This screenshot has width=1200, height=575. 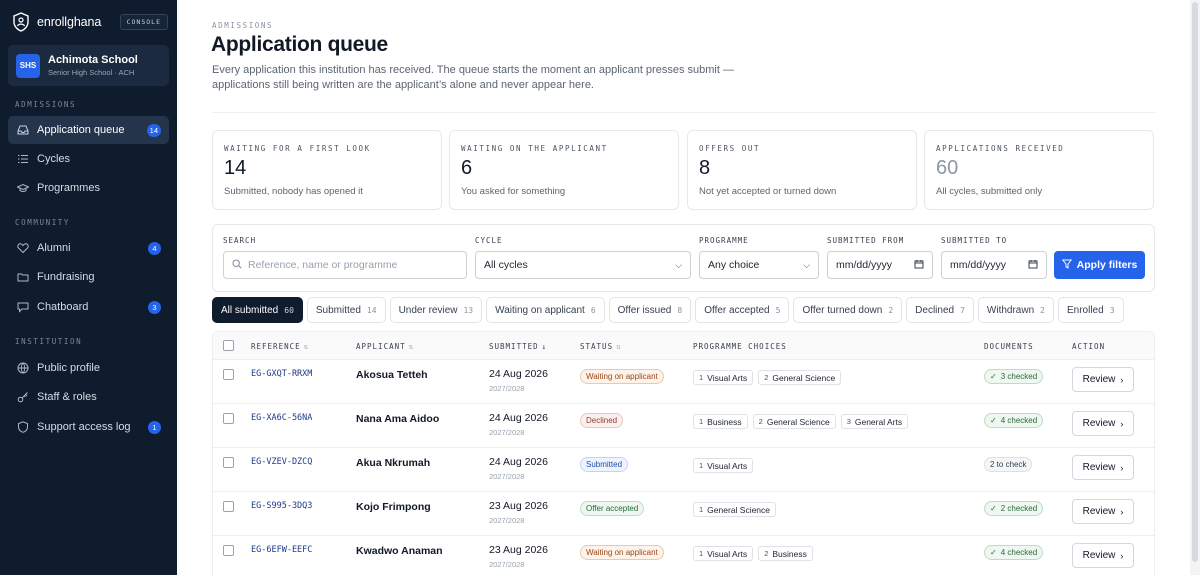 I want to click on documents-badge: 2 to check, so click(x=1008, y=464).